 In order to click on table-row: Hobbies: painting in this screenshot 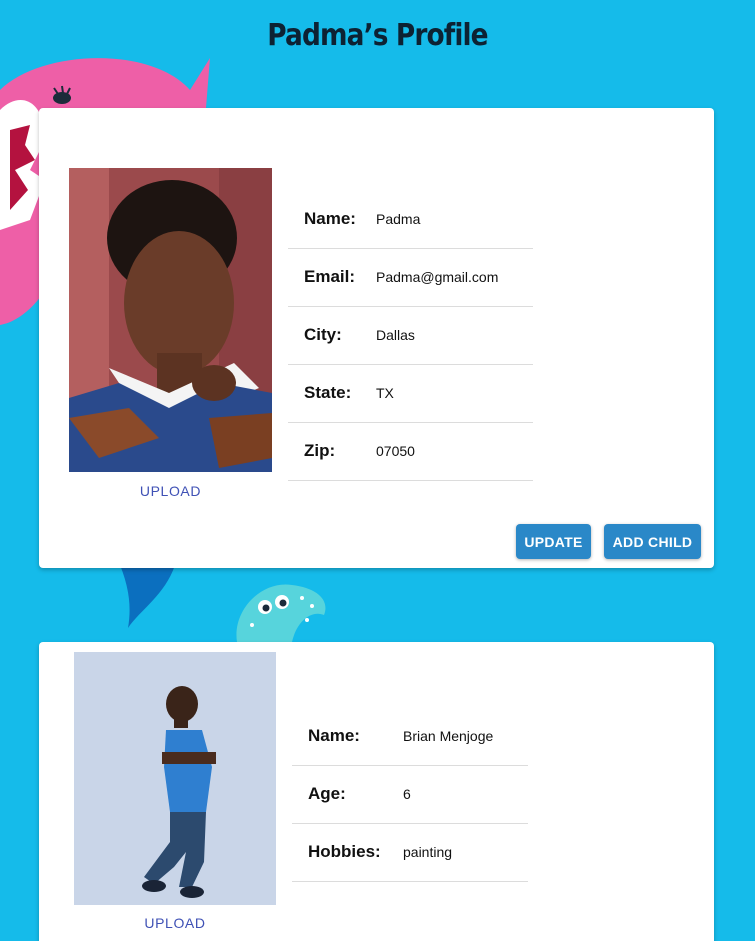, I will do `click(410, 852)`.